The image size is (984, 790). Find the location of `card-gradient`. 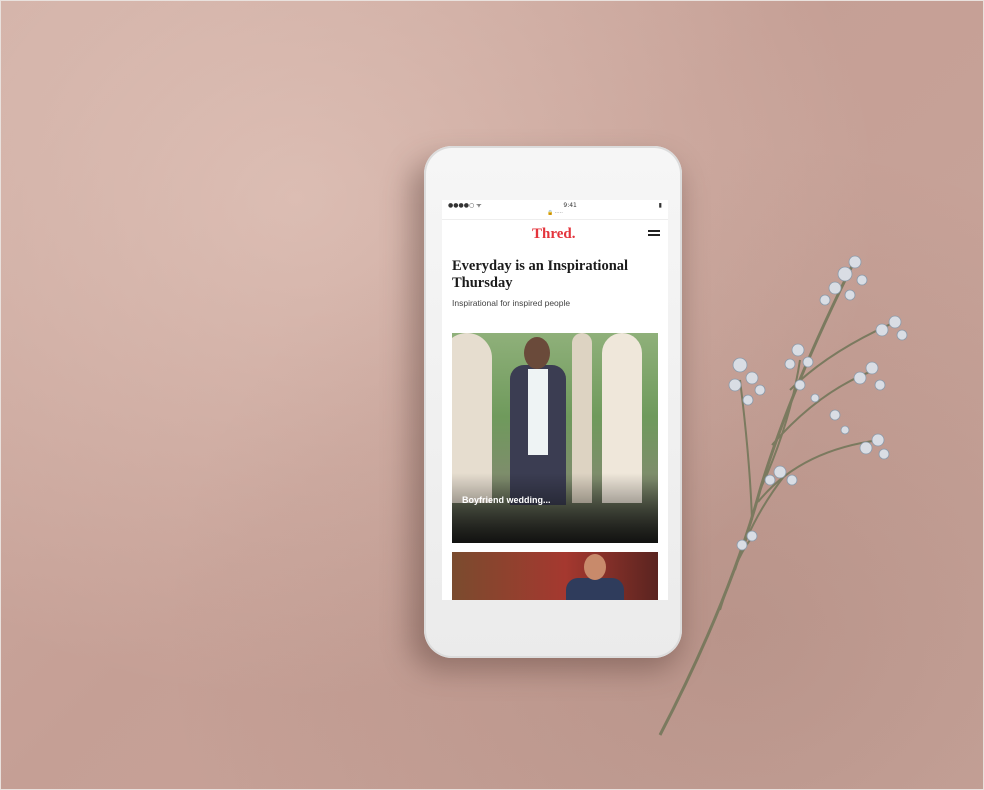

card-gradient is located at coordinates (555, 508).